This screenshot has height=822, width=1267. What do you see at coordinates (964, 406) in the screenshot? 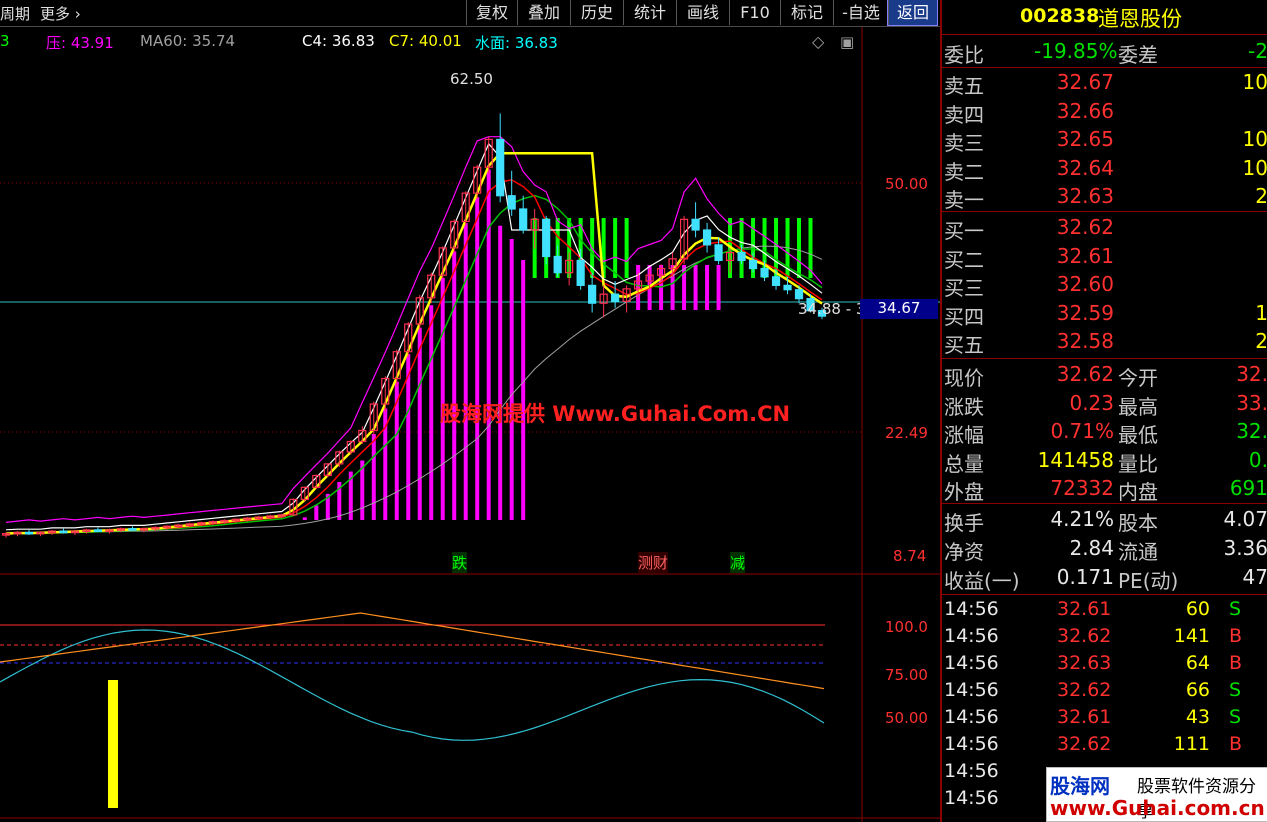
I see `stat-label: 涨跌` at bounding box center [964, 406].